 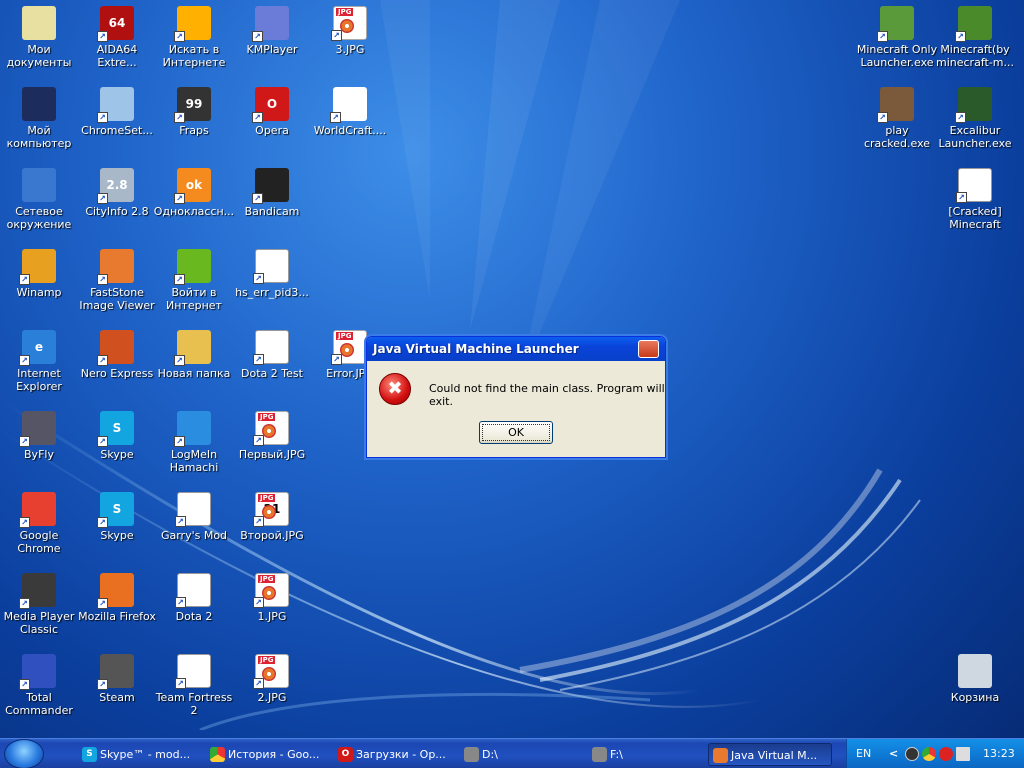 I want to click on desktop-icon: ↗ Искать в Интернете, so click(x=194, y=43).